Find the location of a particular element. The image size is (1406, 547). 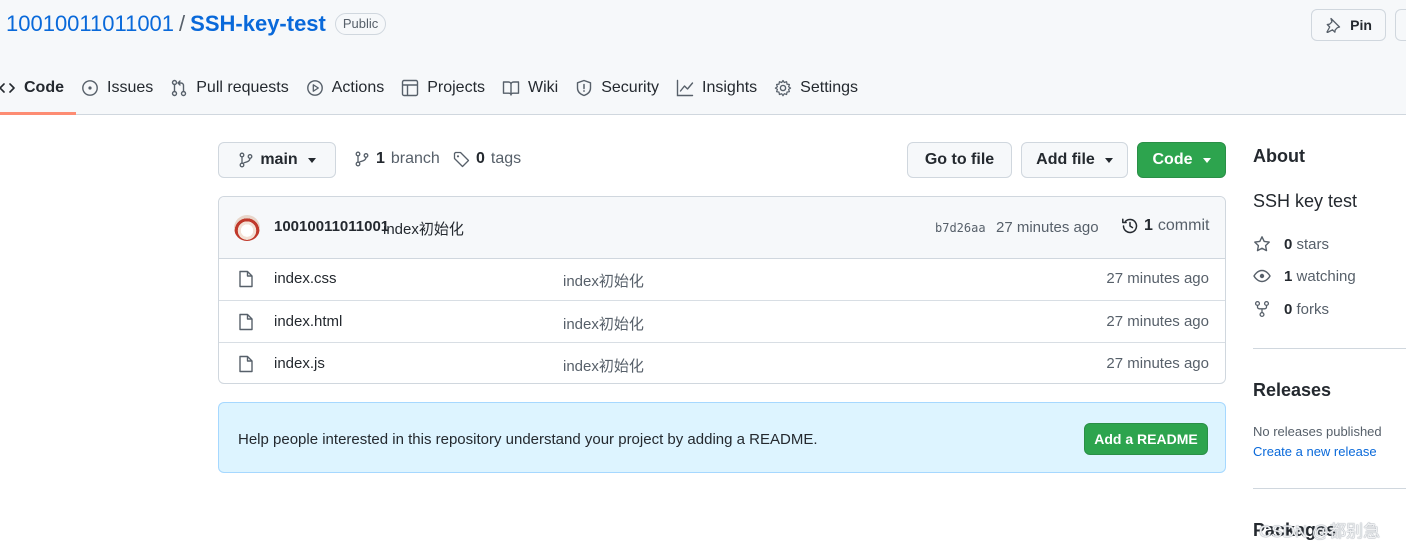

shield-icon is located at coordinates (584, 88).